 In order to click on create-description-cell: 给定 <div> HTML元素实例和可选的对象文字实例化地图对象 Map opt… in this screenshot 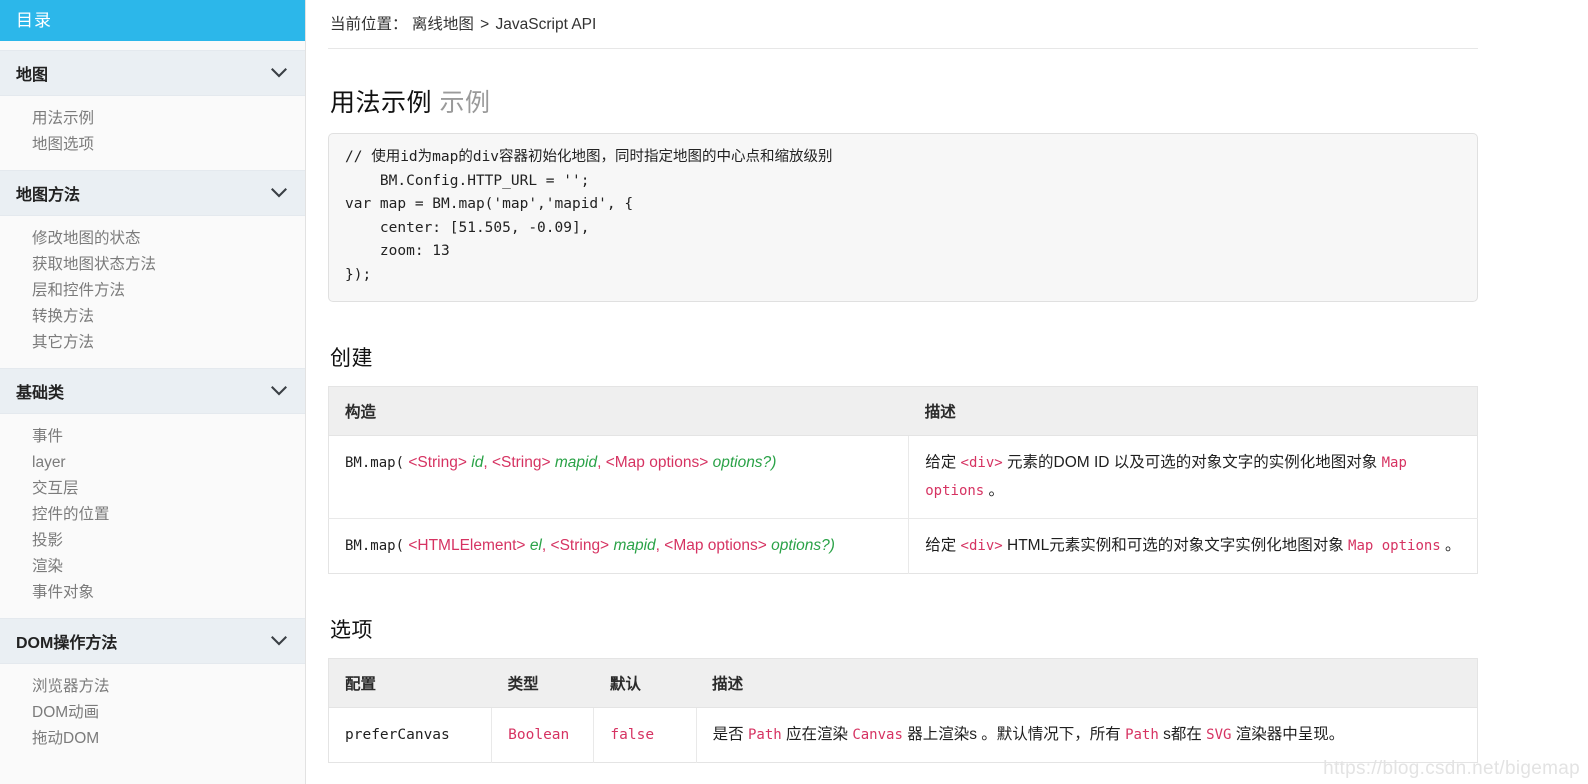, I will do `click(1193, 546)`.